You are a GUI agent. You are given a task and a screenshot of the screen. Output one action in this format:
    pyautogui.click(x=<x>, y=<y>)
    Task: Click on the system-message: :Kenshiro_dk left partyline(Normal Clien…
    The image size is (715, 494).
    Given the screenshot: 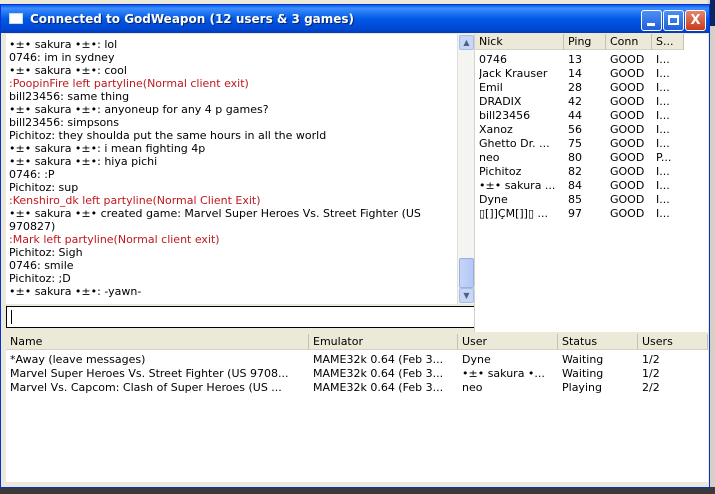 What is the action you would take?
    pyautogui.click(x=135, y=200)
    